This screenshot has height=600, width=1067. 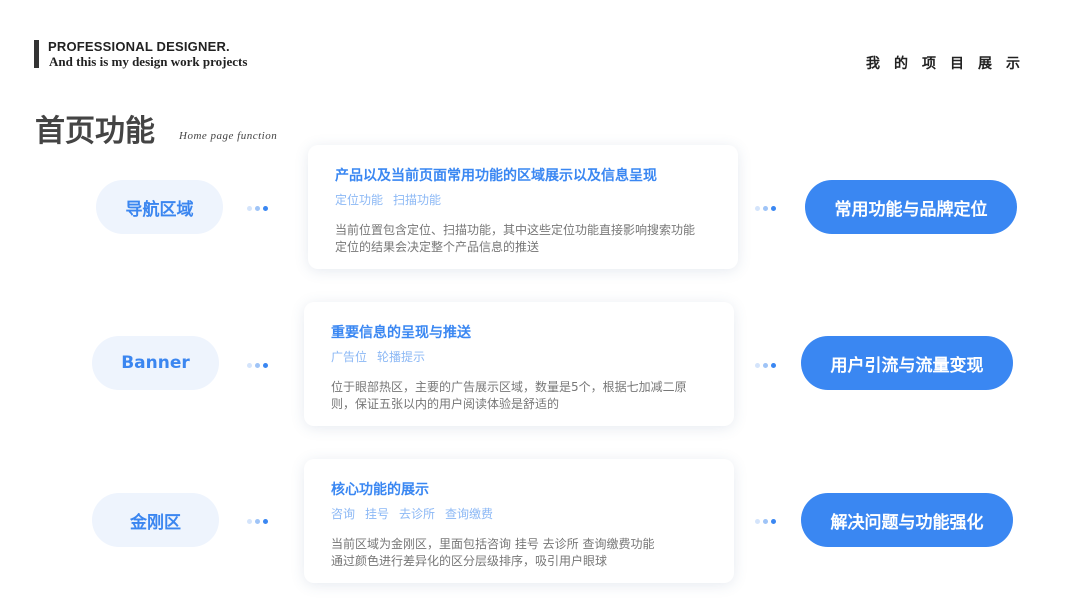 I want to click on desc-line: 定位的结果会决定整个产品信息的推送, so click(x=437, y=247).